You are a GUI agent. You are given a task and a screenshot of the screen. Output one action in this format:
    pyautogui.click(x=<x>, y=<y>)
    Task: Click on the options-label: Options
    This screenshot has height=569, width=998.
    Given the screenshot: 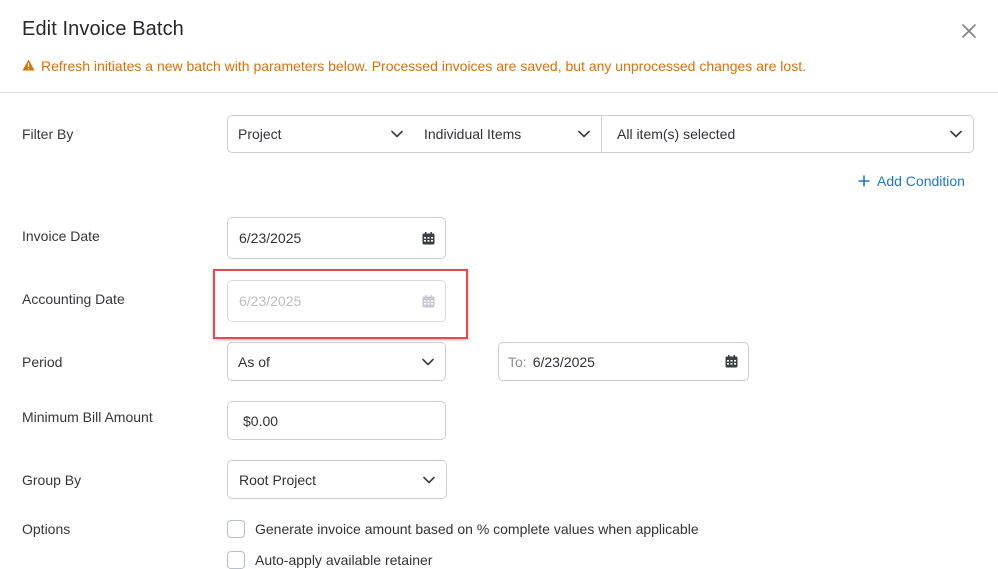 What is the action you would take?
    pyautogui.click(x=46, y=529)
    